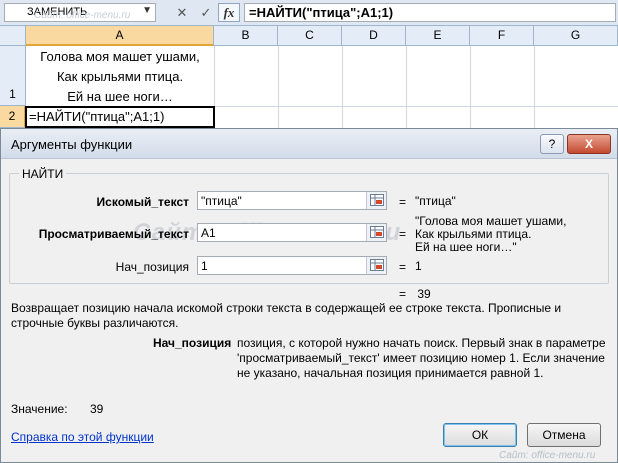 Image resolution: width=618 pixels, height=463 pixels. I want to click on column-header-b: B, so click(246, 36).